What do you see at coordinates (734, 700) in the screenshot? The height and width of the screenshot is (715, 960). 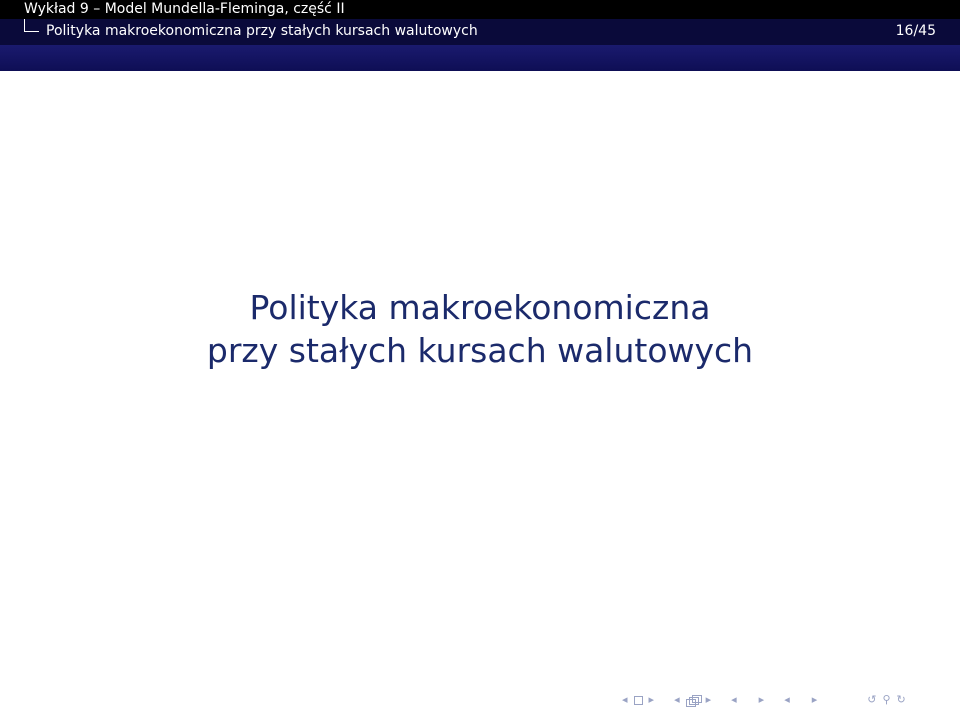 I see `prev-subsection-arrow-icon: ◂` at bounding box center [734, 700].